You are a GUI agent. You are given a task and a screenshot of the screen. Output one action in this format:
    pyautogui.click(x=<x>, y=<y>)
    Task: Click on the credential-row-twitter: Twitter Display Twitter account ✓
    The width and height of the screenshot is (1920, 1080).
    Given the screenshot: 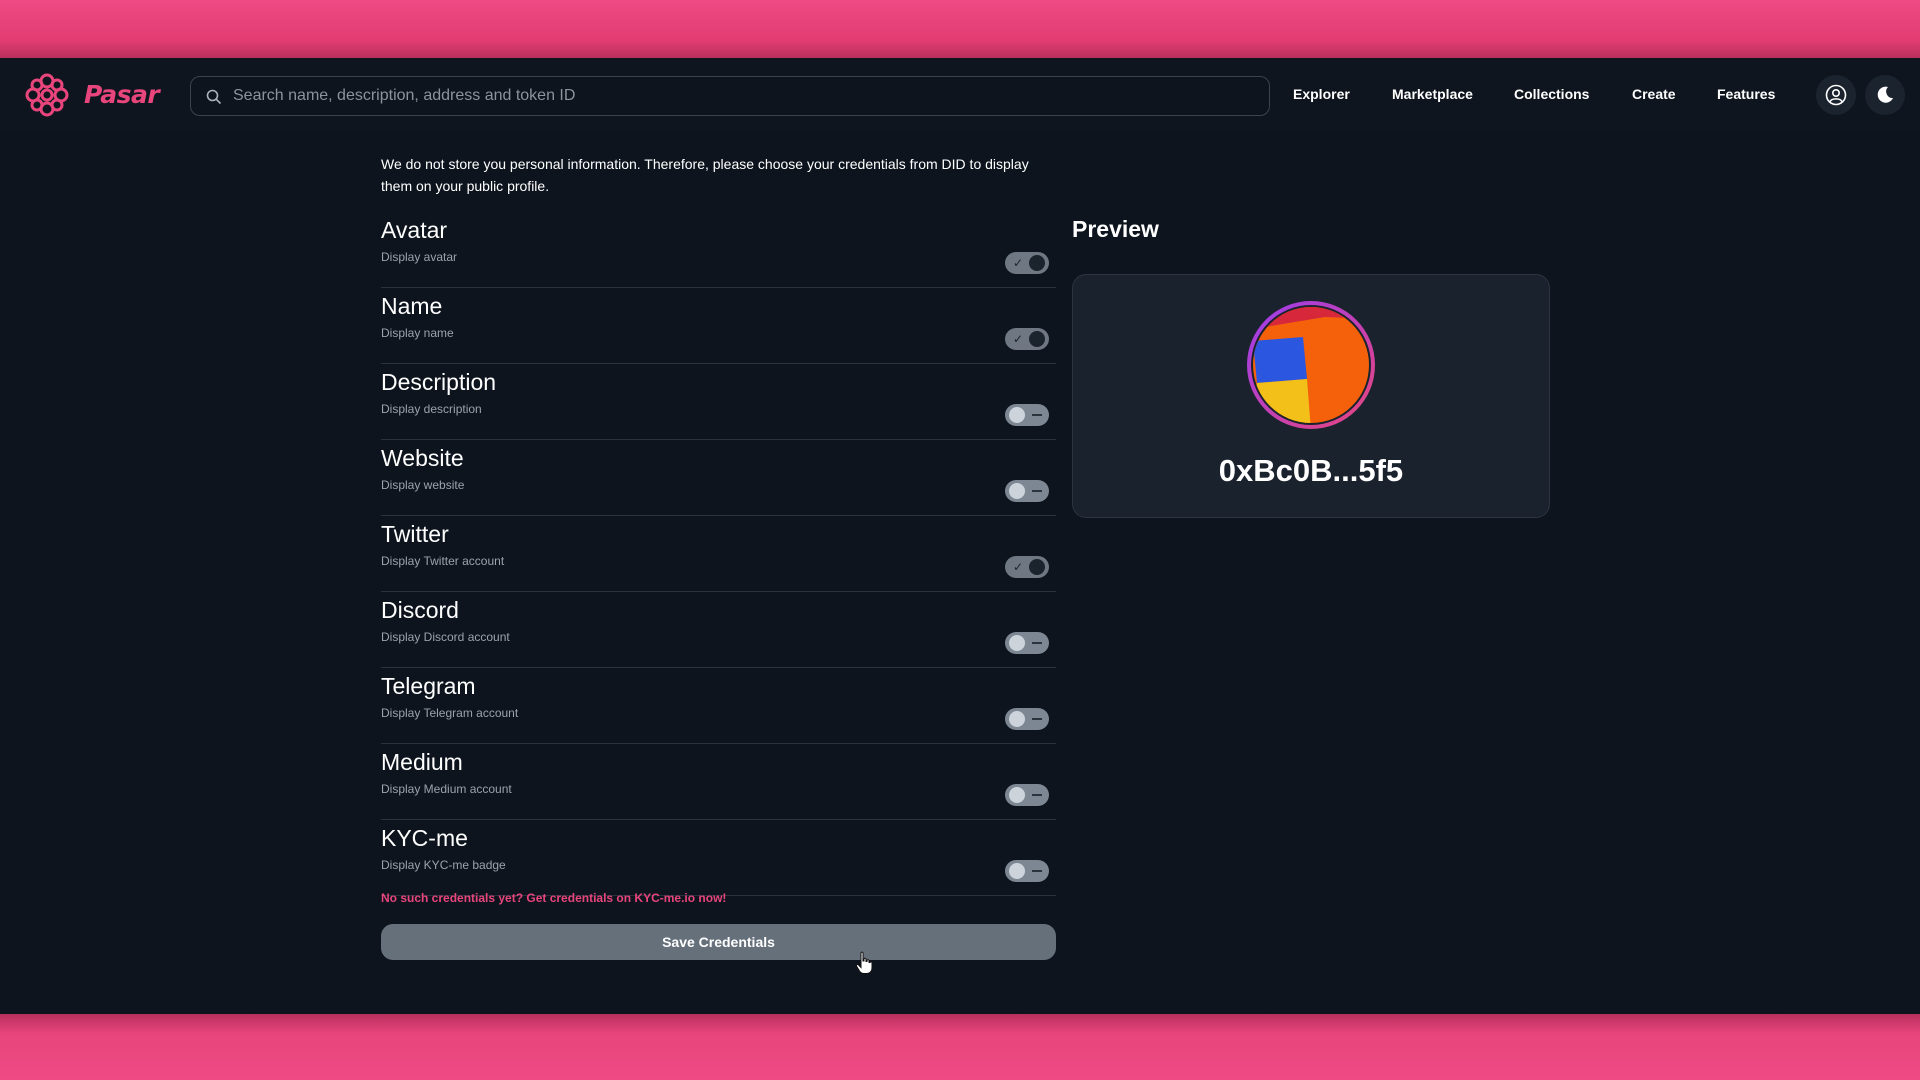 What is the action you would take?
    pyautogui.click(x=718, y=554)
    